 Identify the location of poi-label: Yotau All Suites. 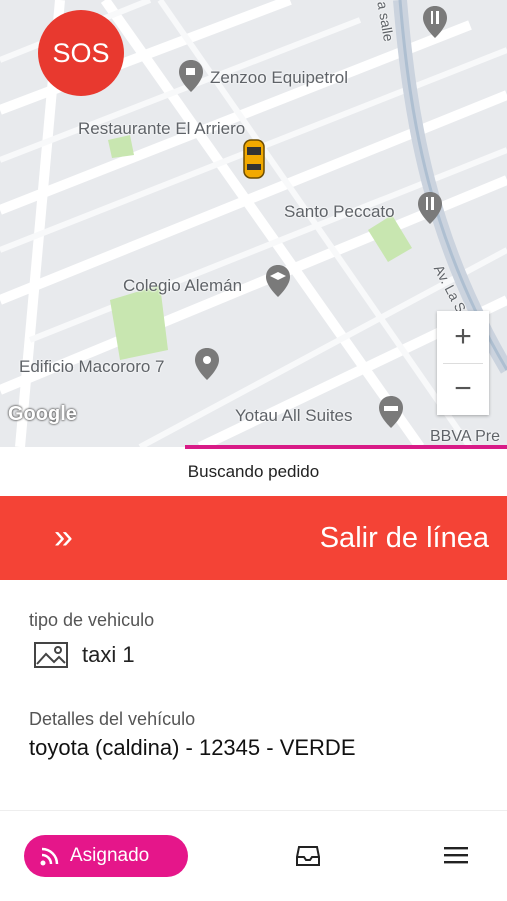
(294, 416).